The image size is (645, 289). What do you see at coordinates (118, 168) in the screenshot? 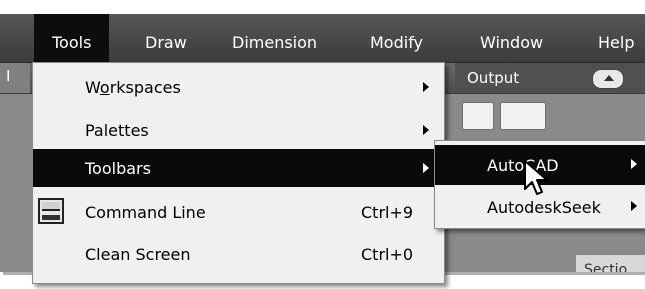
I see `menu-item-toolbars-label: Toolbars` at bounding box center [118, 168].